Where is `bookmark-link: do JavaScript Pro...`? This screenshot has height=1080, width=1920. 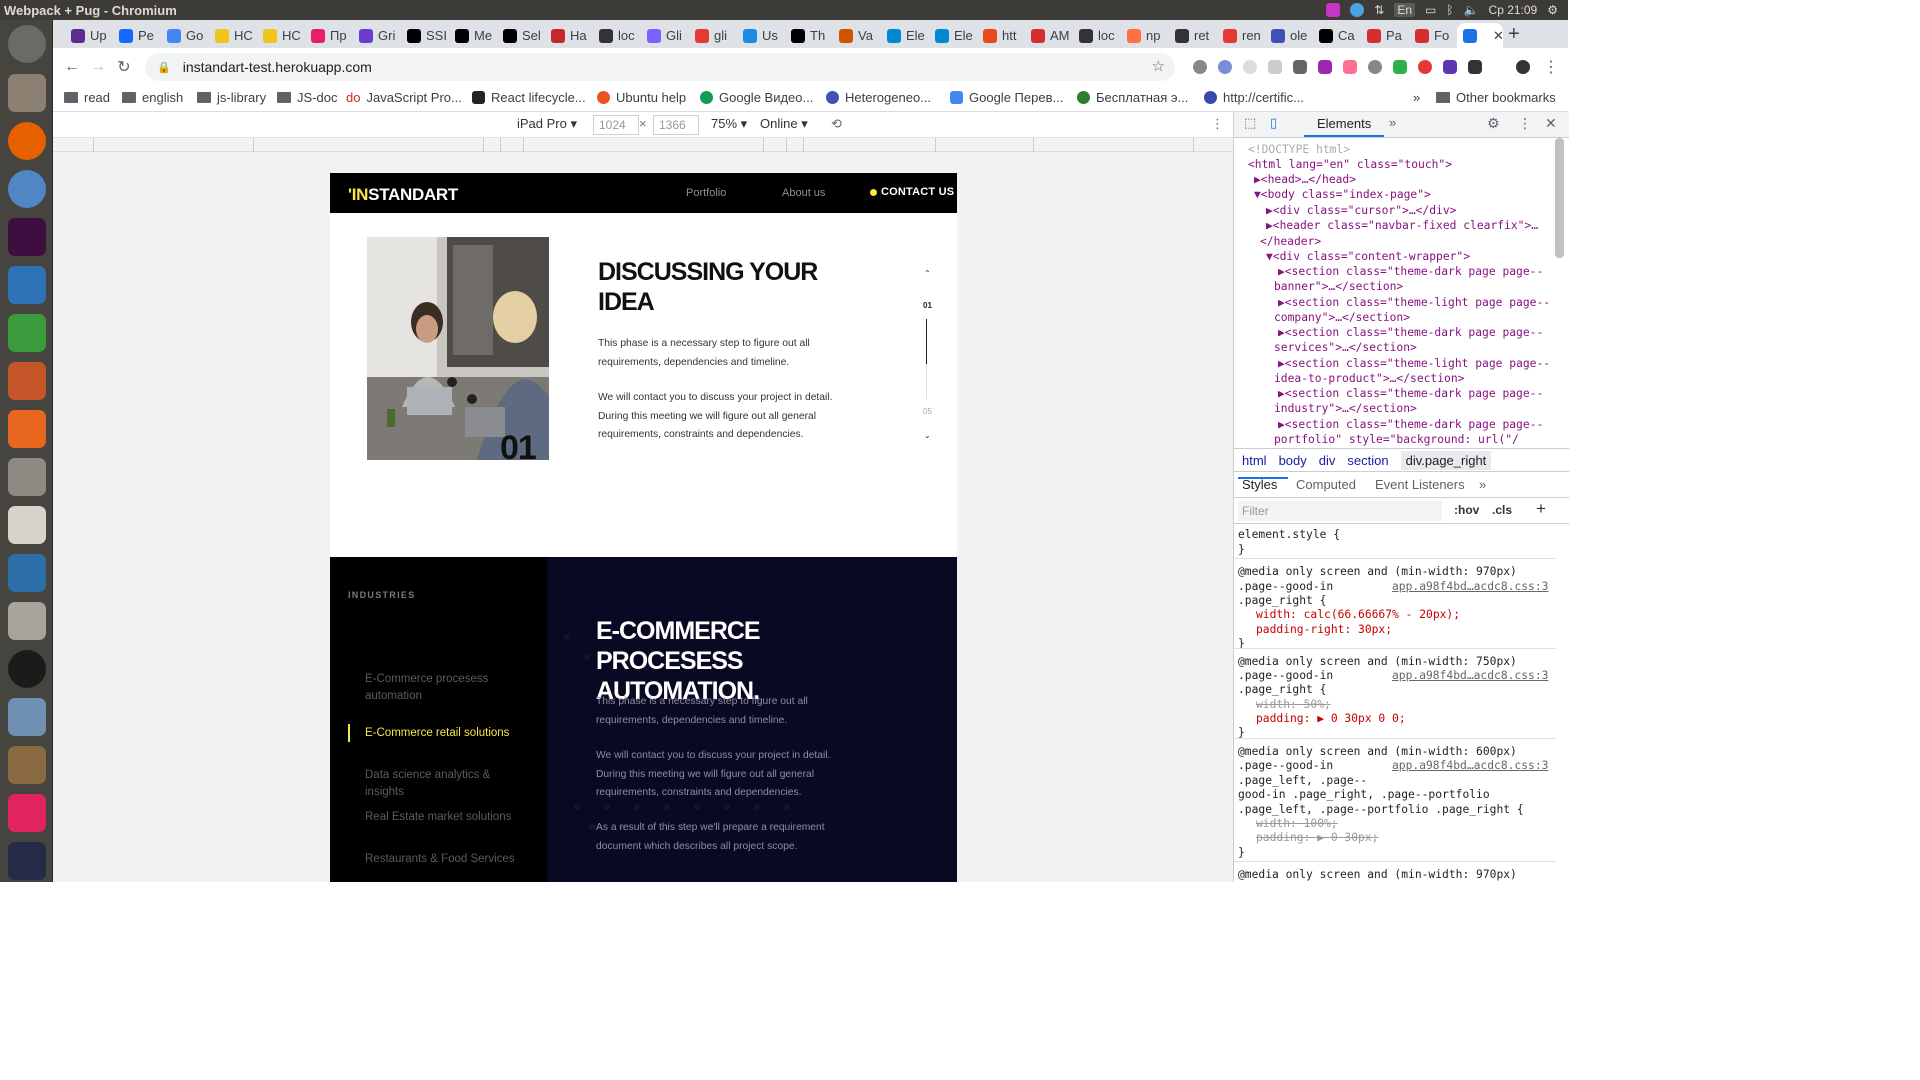
bookmark-link: do JavaScript Pro... is located at coordinates (404, 97).